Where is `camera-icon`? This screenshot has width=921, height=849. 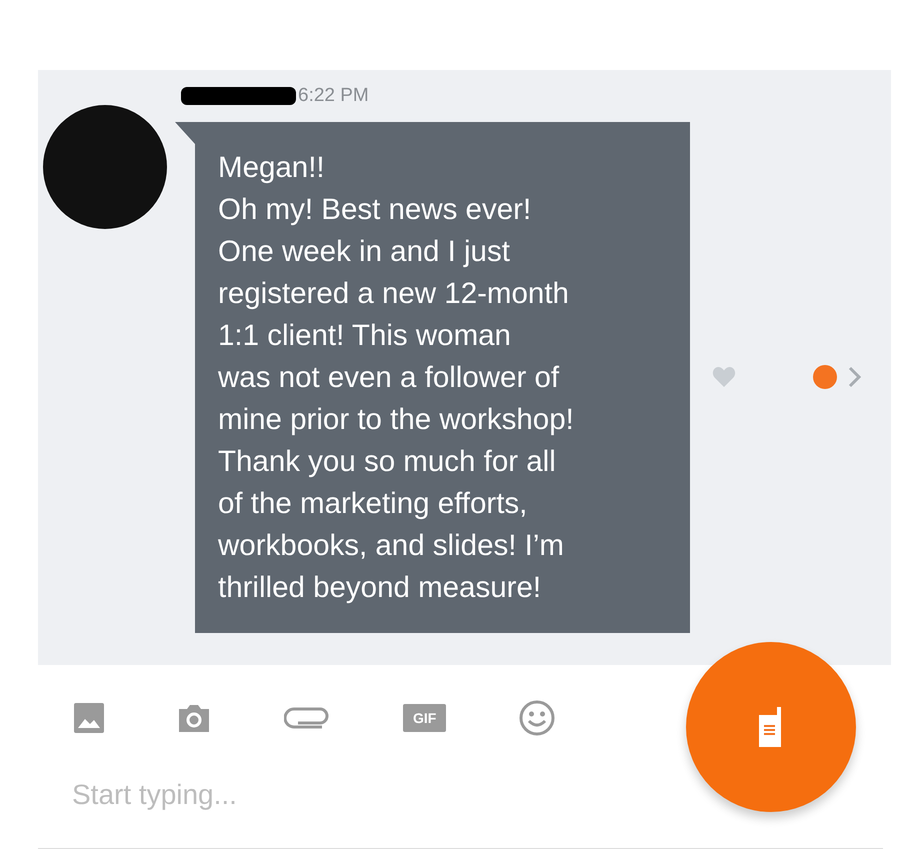 camera-icon is located at coordinates (194, 717).